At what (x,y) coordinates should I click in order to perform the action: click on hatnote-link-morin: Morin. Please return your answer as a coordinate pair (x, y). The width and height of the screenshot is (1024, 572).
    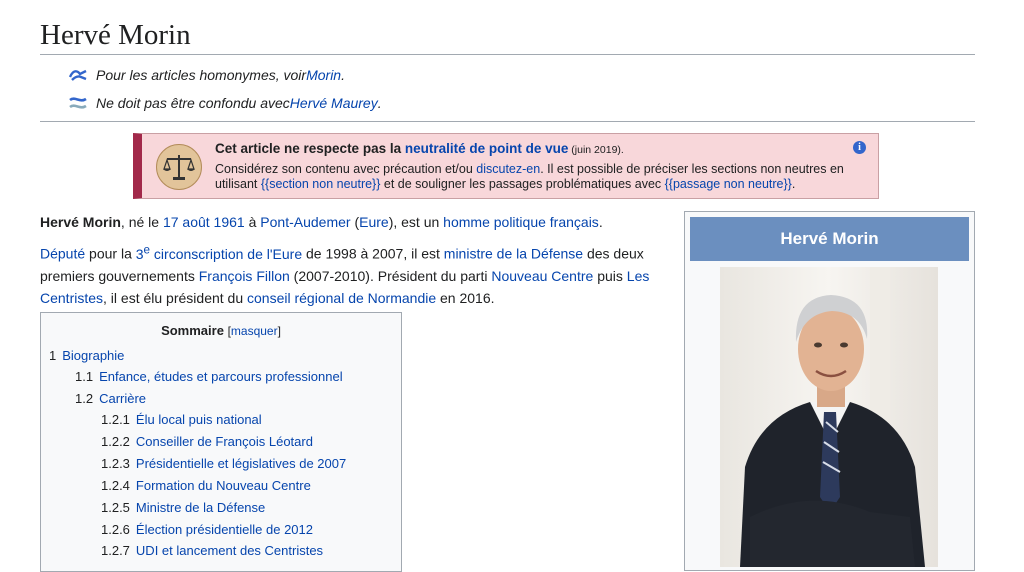
    Looking at the image, I should click on (323, 75).